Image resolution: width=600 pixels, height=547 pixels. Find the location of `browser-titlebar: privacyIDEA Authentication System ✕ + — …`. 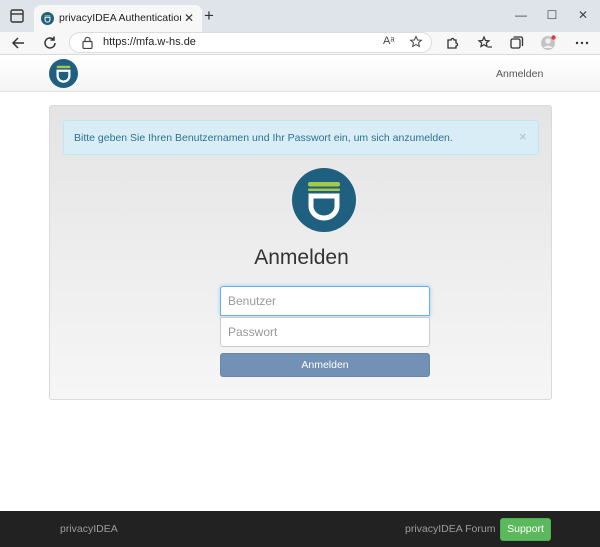

browser-titlebar: privacyIDEA Authentication System ✕ + — … is located at coordinates (300, 16).